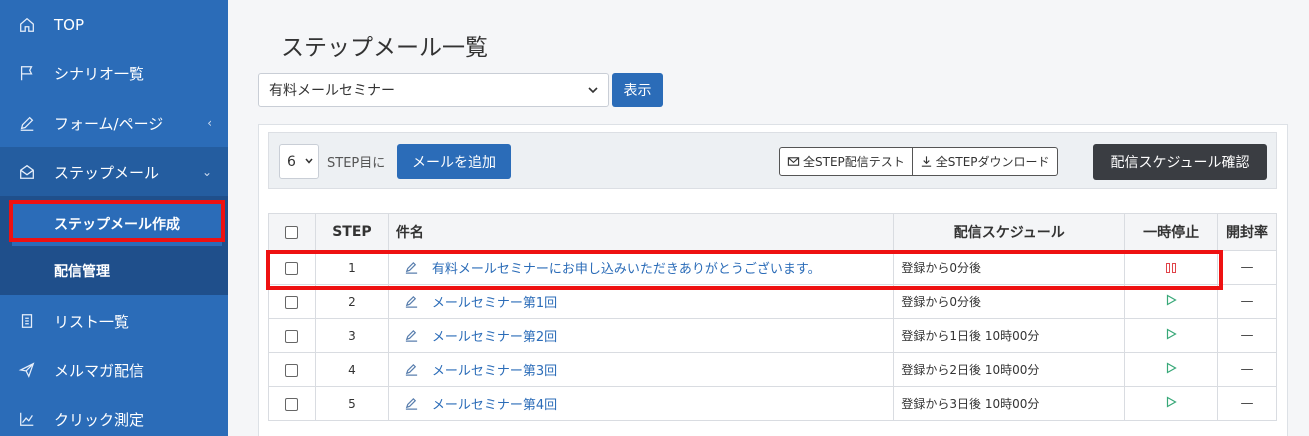 The image size is (1309, 436). Describe the element at coordinates (494, 369) in the screenshot. I see `mail-subject-link: メールセミナー第3回` at that location.